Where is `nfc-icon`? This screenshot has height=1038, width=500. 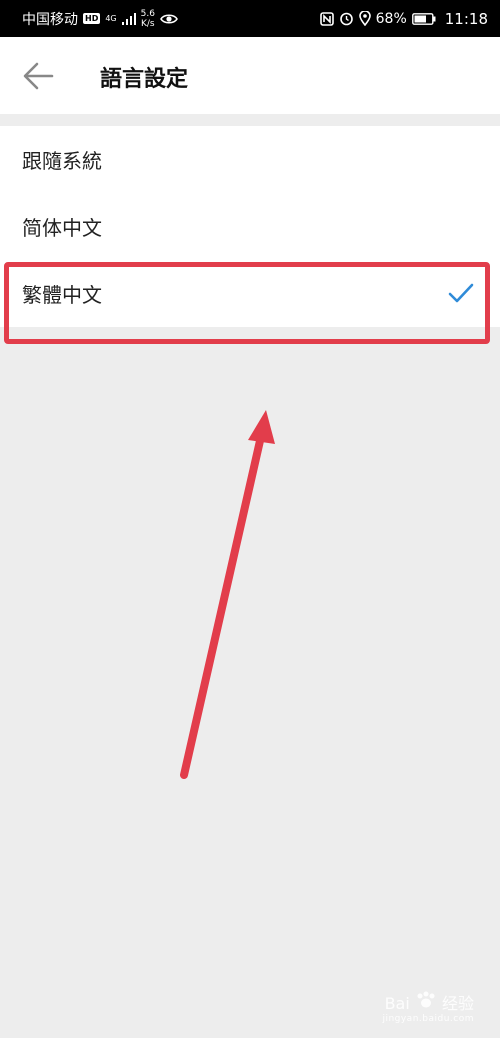
nfc-icon is located at coordinates (326, 18).